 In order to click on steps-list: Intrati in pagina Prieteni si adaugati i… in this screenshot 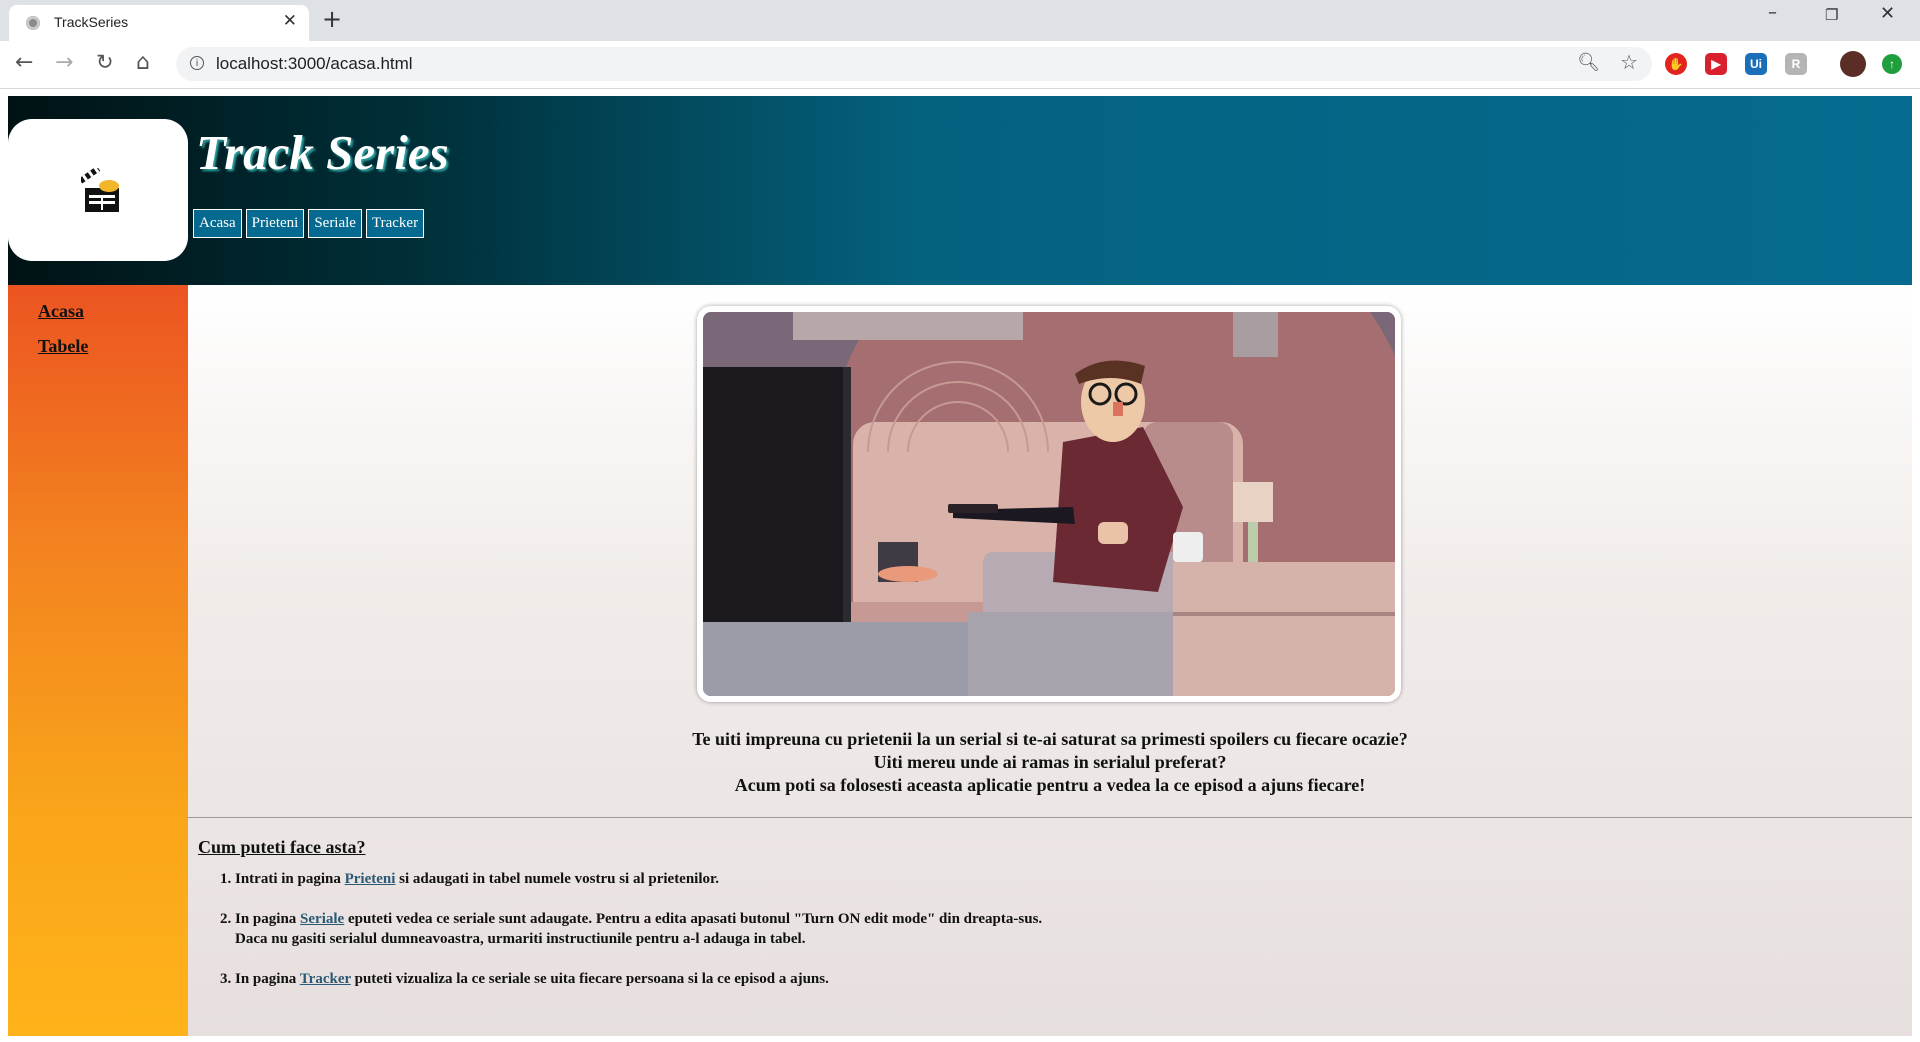, I will do `click(622, 939)`.